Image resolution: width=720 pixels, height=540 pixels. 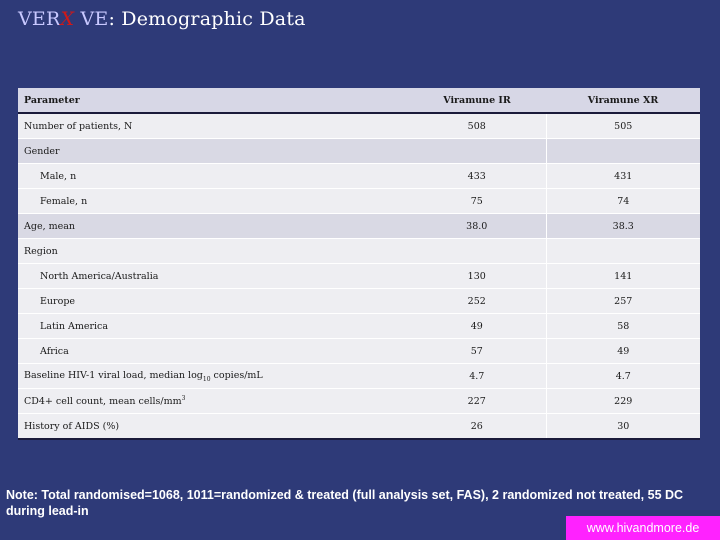 I want to click on cell-viramune-xr: 431, so click(x=622, y=176).